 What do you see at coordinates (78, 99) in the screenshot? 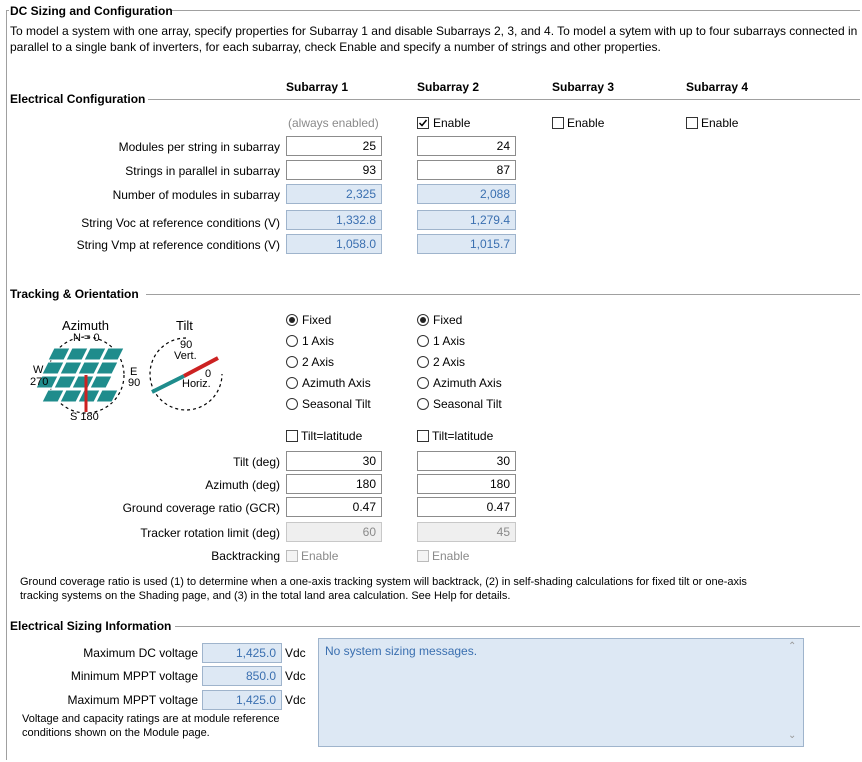
I see `electrical-config-title: Electrical Configuration` at bounding box center [78, 99].